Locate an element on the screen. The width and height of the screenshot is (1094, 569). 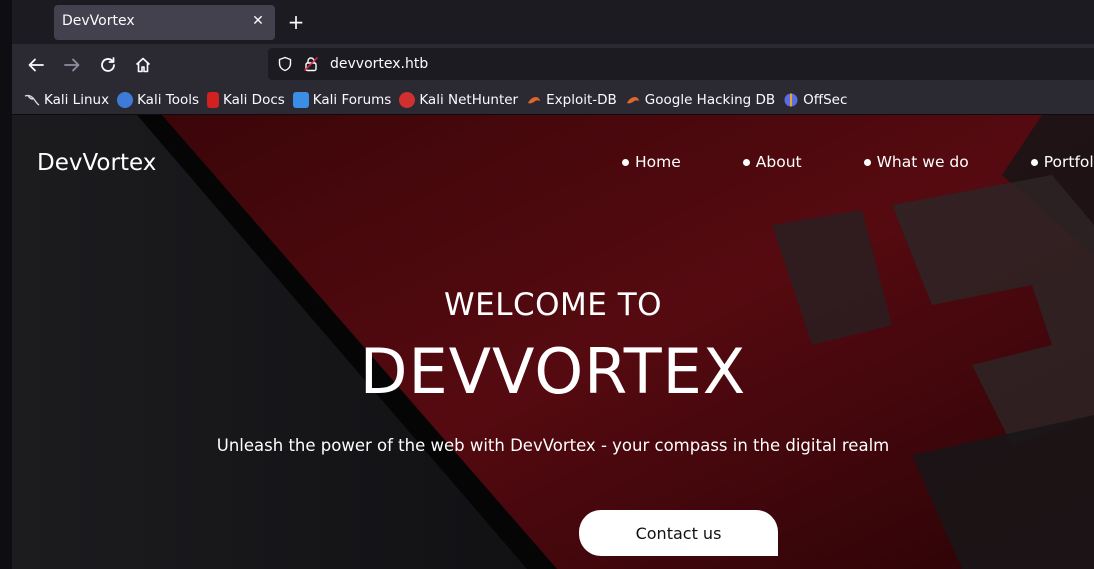
kali-tools-icon is located at coordinates (125, 99).